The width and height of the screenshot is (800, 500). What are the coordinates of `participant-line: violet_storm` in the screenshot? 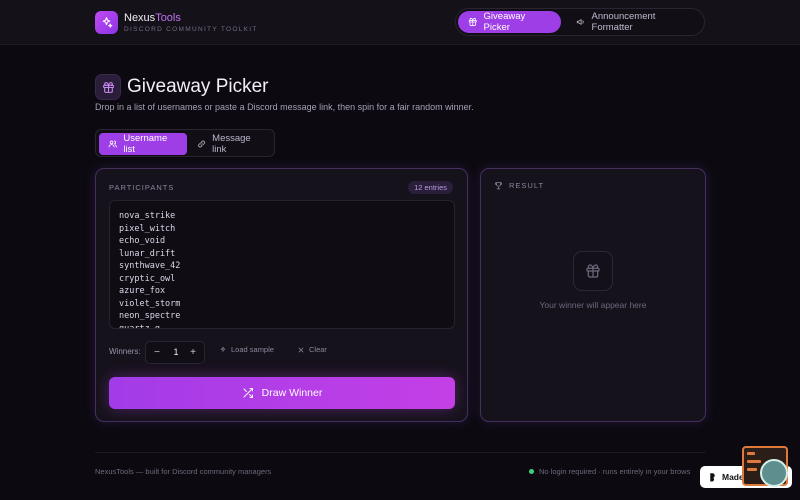 It's located at (150, 303).